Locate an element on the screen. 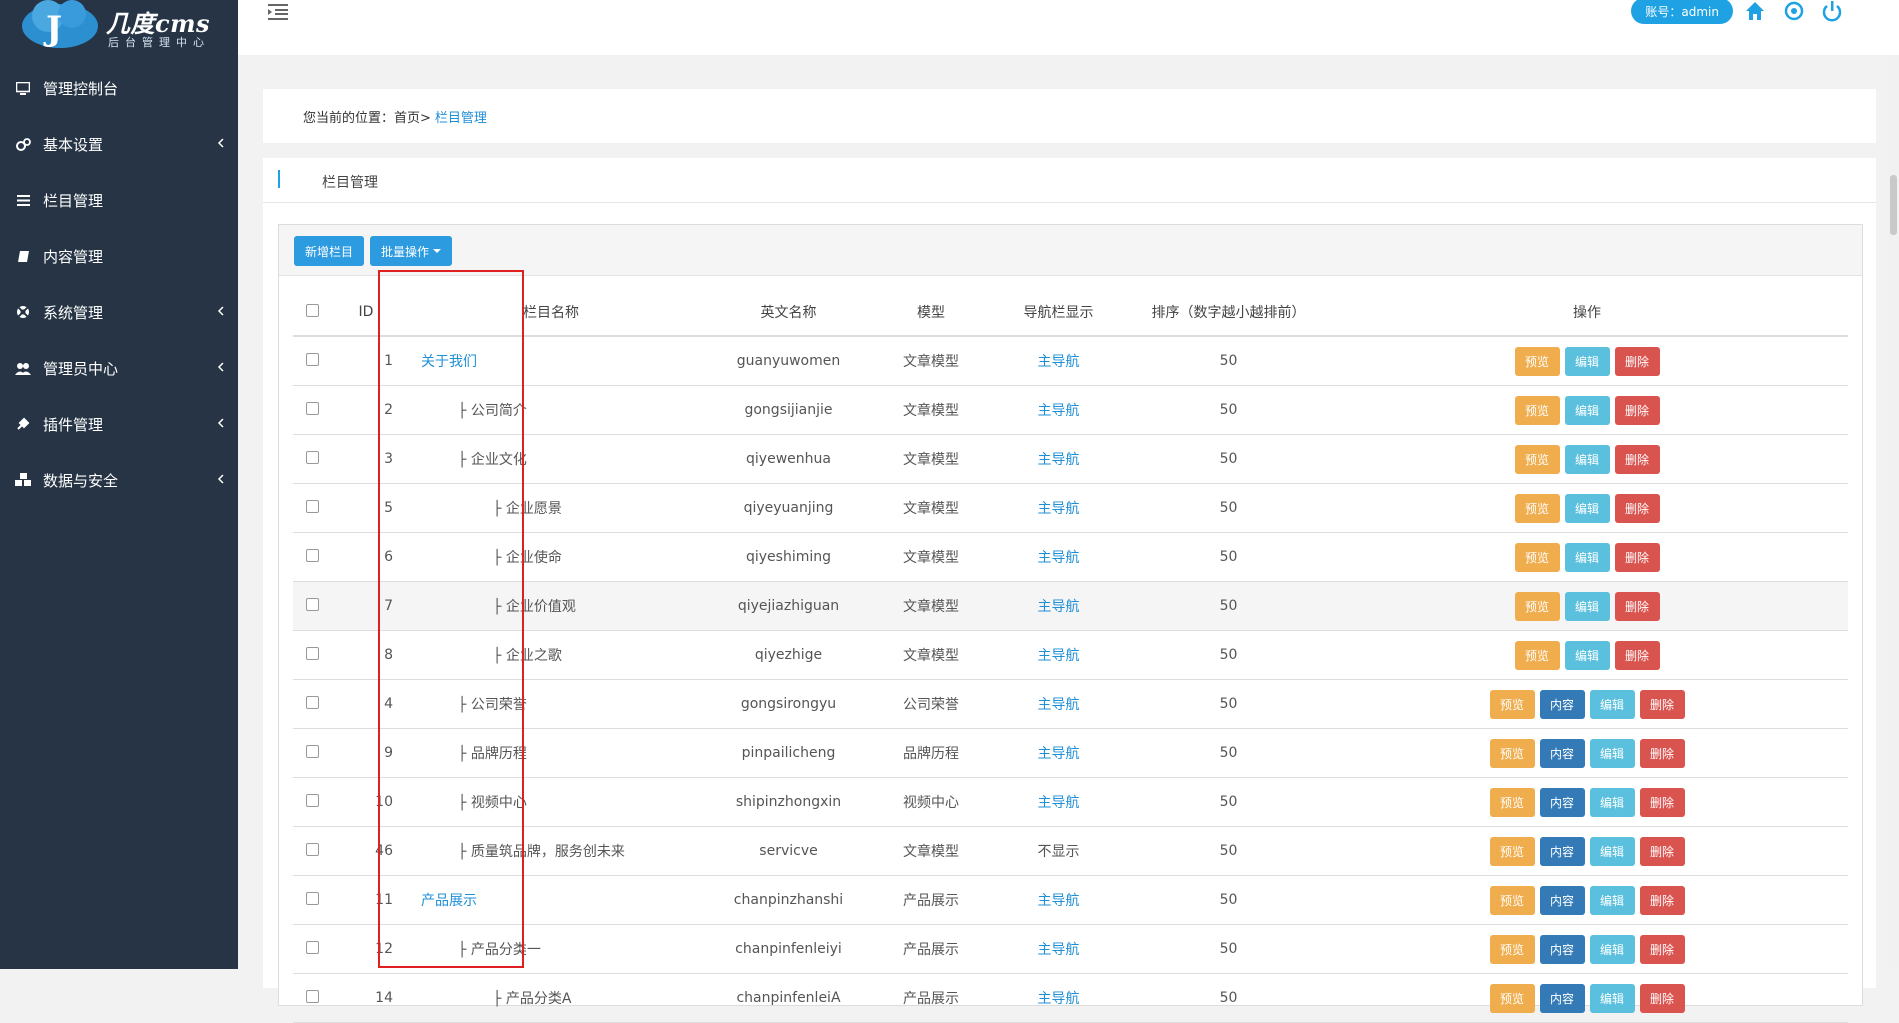  header-id: ID is located at coordinates (366, 313).